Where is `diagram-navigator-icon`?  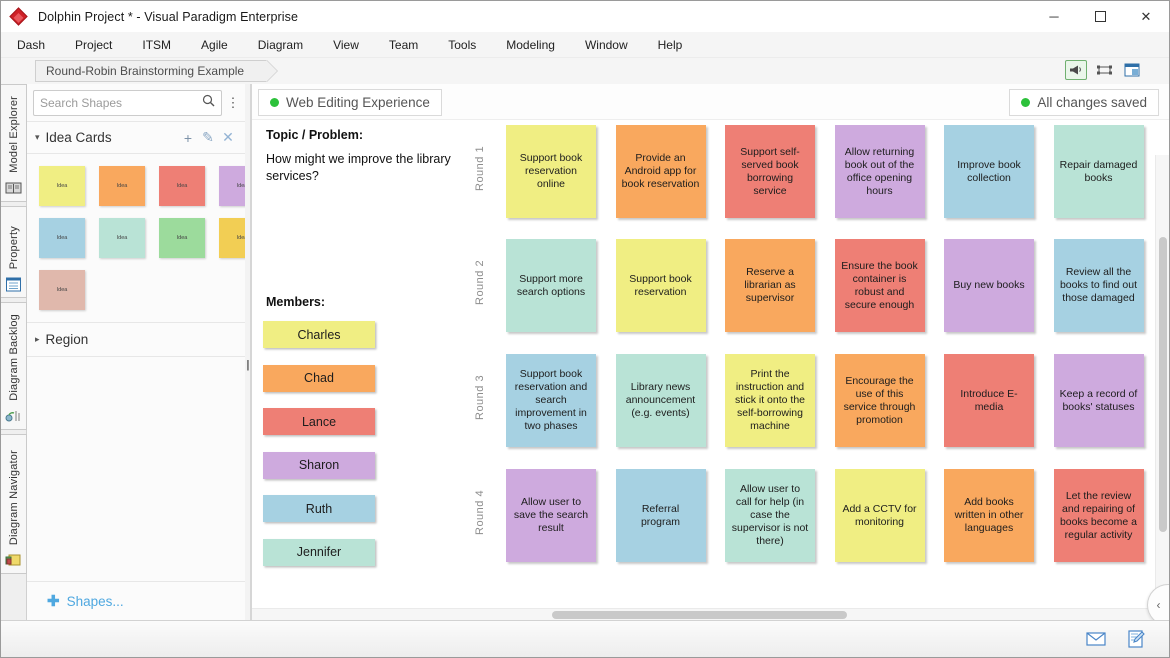 diagram-navigator-icon is located at coordinates (13, 561).